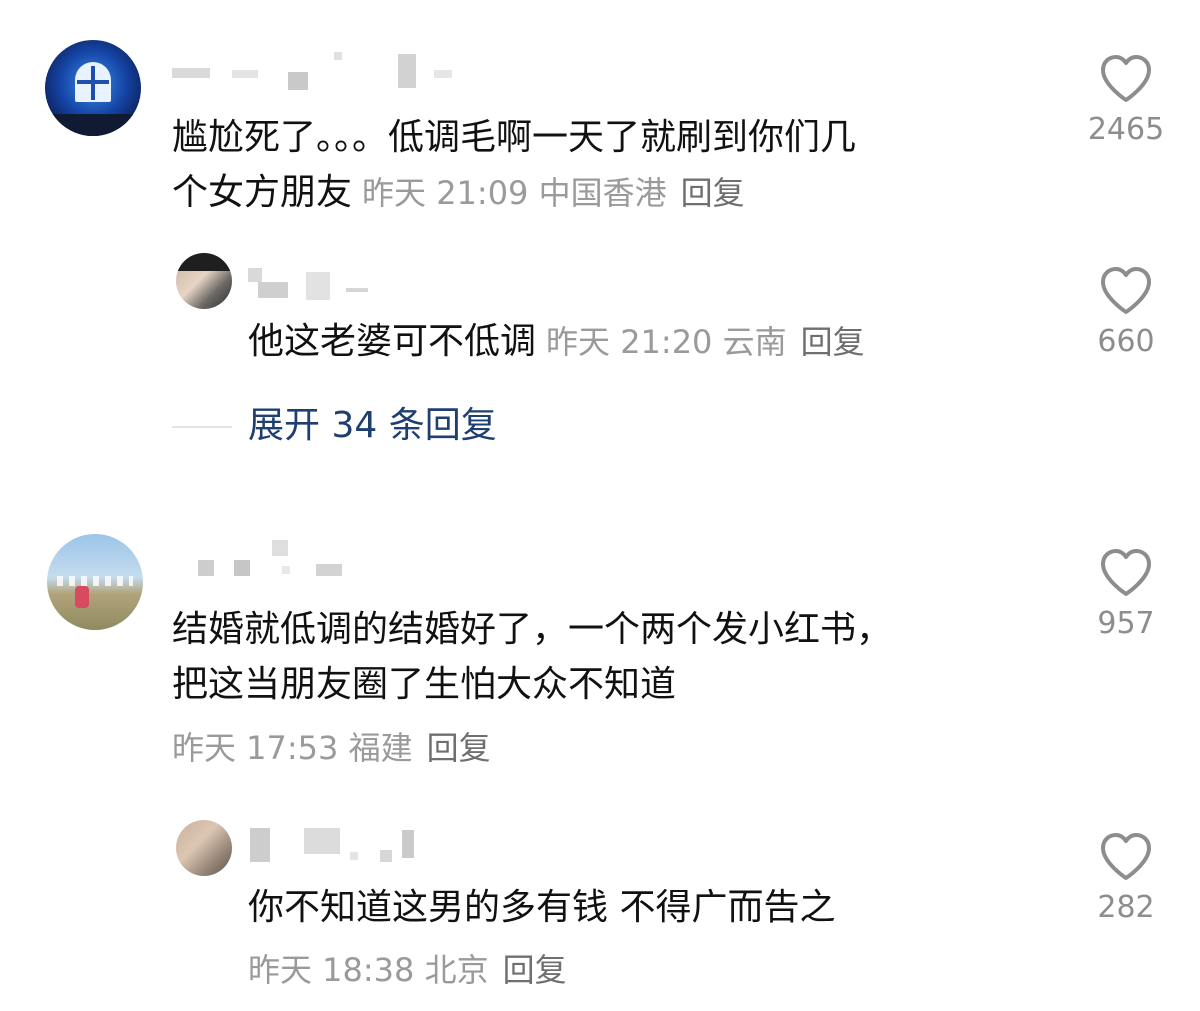 The height and width of the screenshot is (1011, 1200). Describe the element at coordinates (368, 970) in the screenshot. I see `reply-meta: 昨天 18:38 北京` at that location.